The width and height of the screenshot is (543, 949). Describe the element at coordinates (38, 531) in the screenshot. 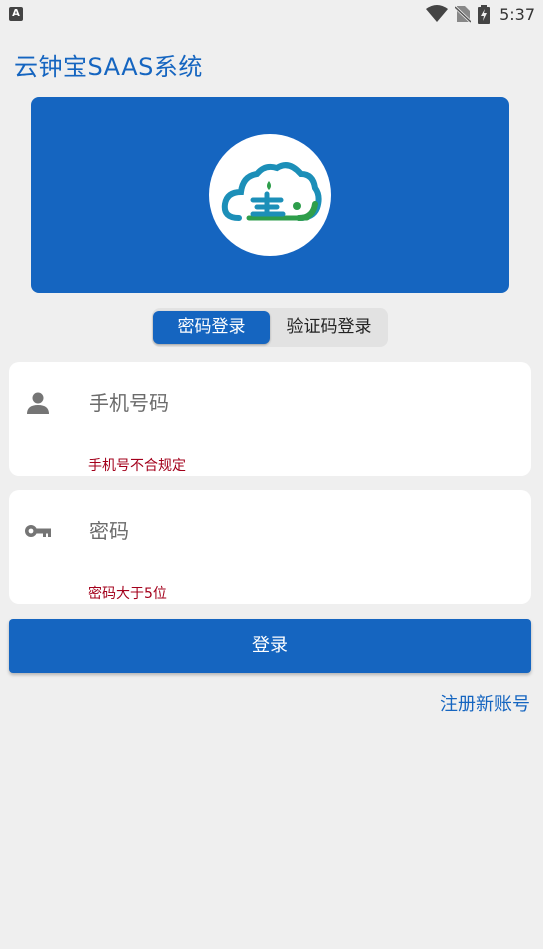

I see `key-icon` at that location.